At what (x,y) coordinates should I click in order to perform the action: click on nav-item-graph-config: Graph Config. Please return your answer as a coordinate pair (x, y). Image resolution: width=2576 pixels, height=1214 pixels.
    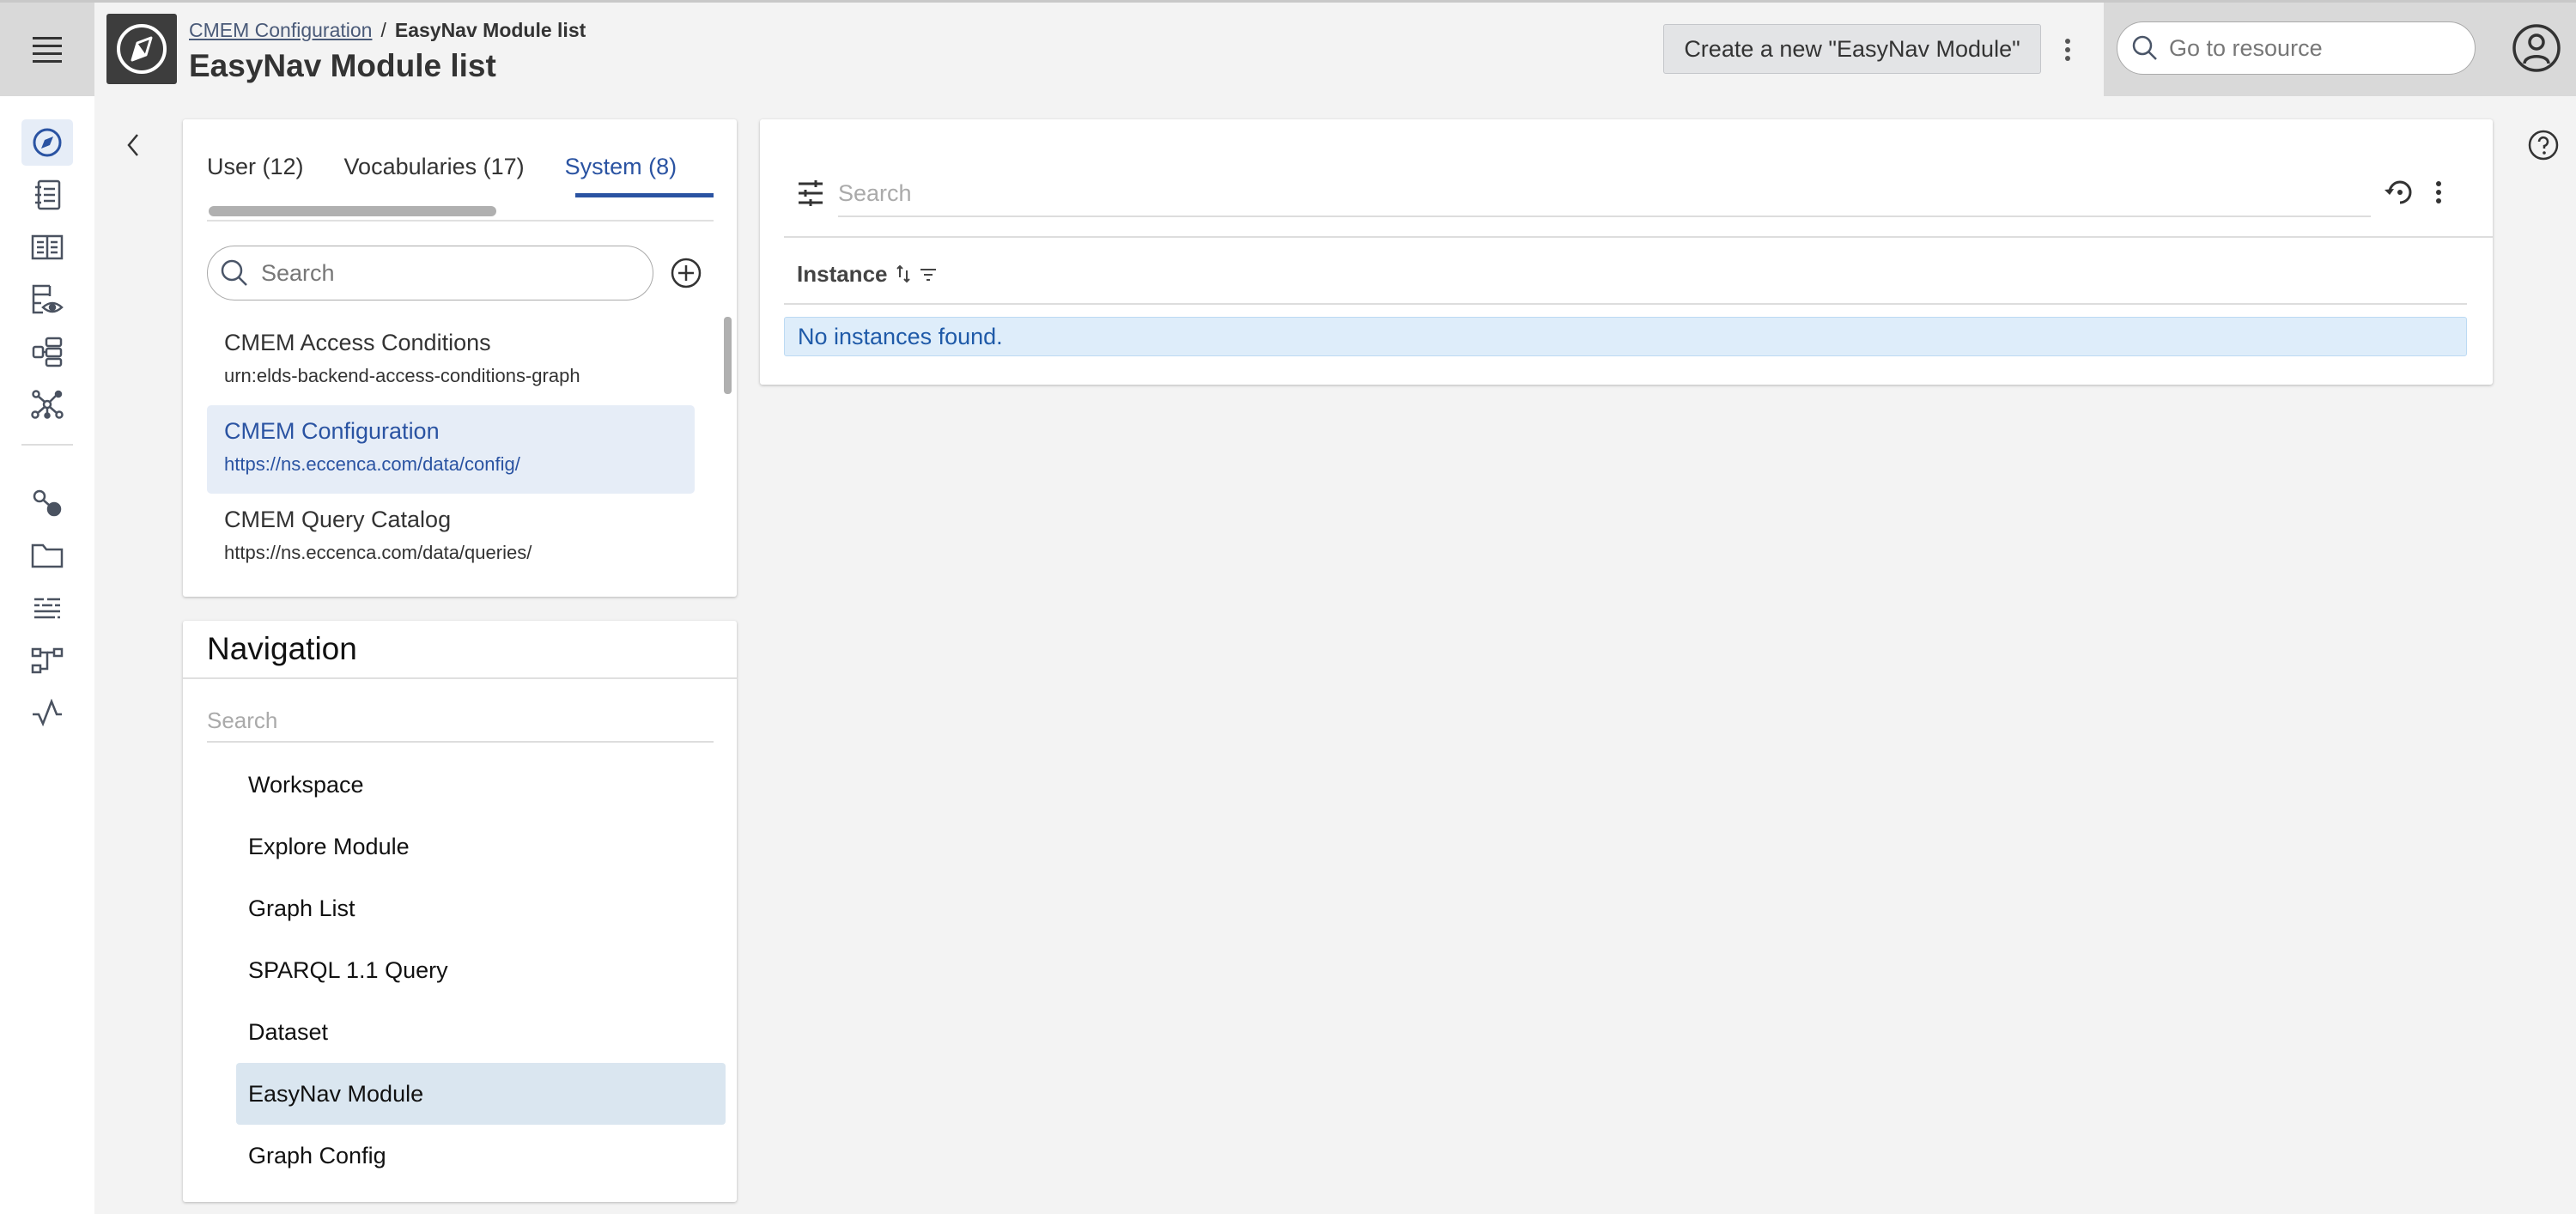
    Looking at the image, I should click on (481, 1156).